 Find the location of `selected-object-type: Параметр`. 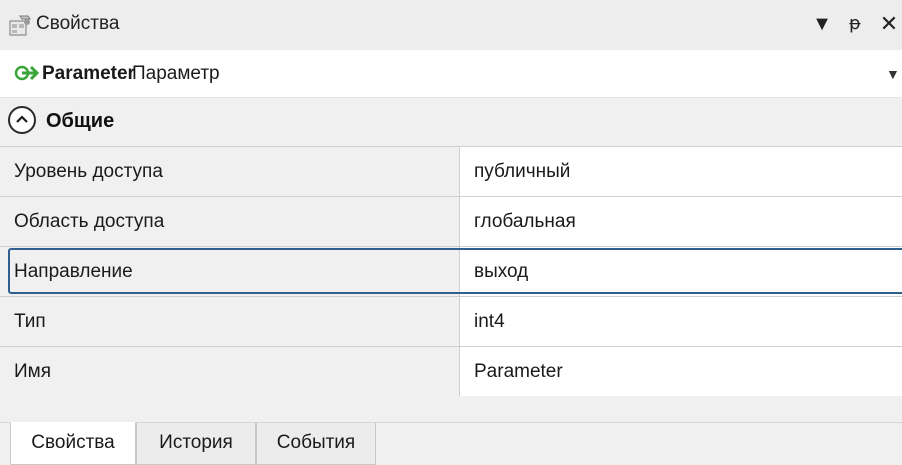

selected-object-type: Параметр is located at coordinates (176, 73).